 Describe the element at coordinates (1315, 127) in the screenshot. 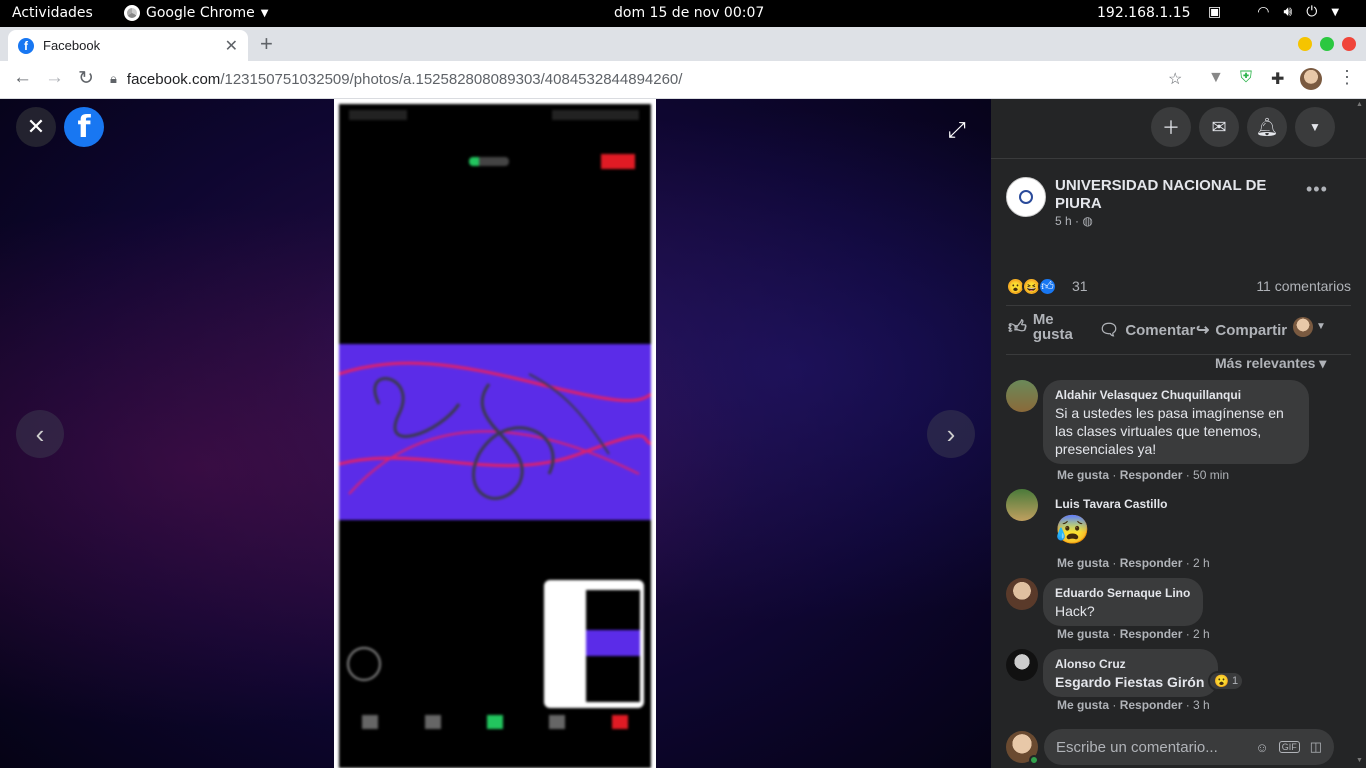

I see `account-menu-icon: ▼` at that location.